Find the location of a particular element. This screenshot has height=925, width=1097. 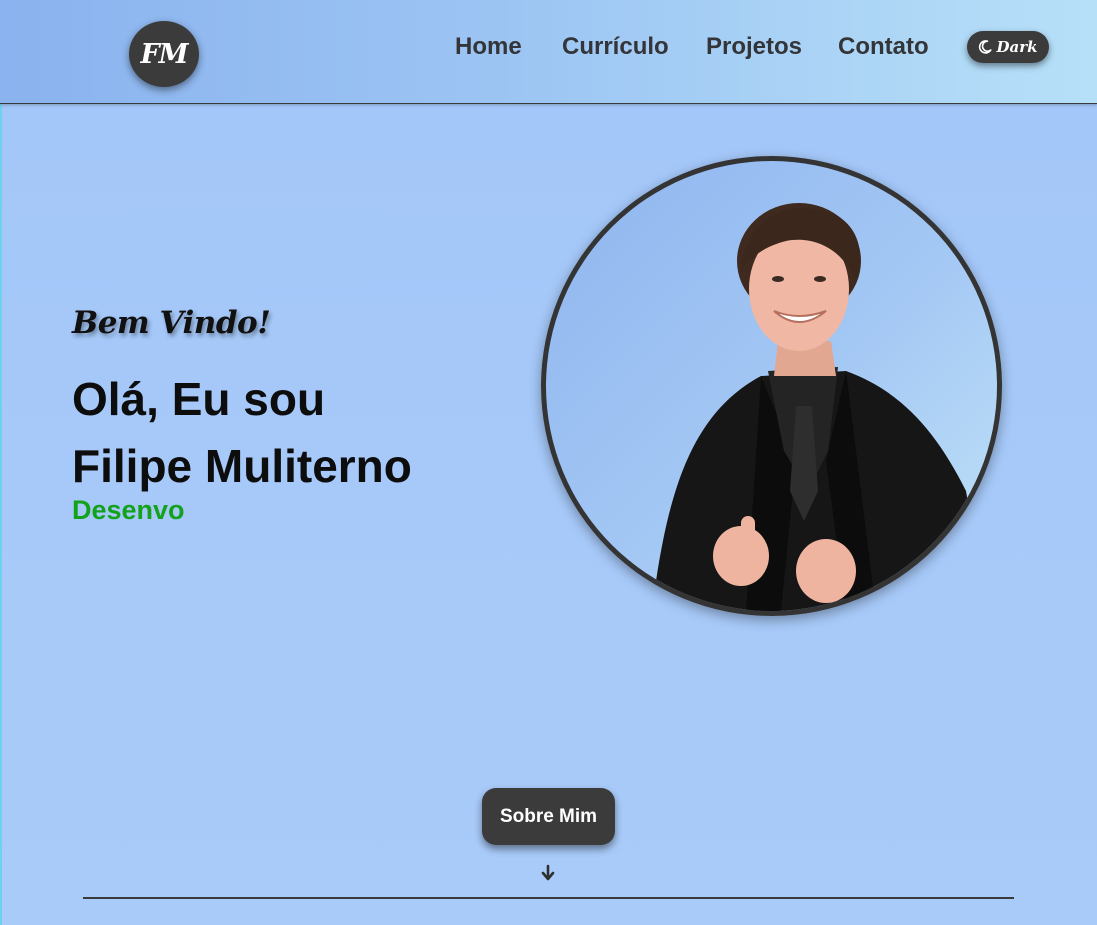

arrow-down-icon is located at coordinates (548, 873).